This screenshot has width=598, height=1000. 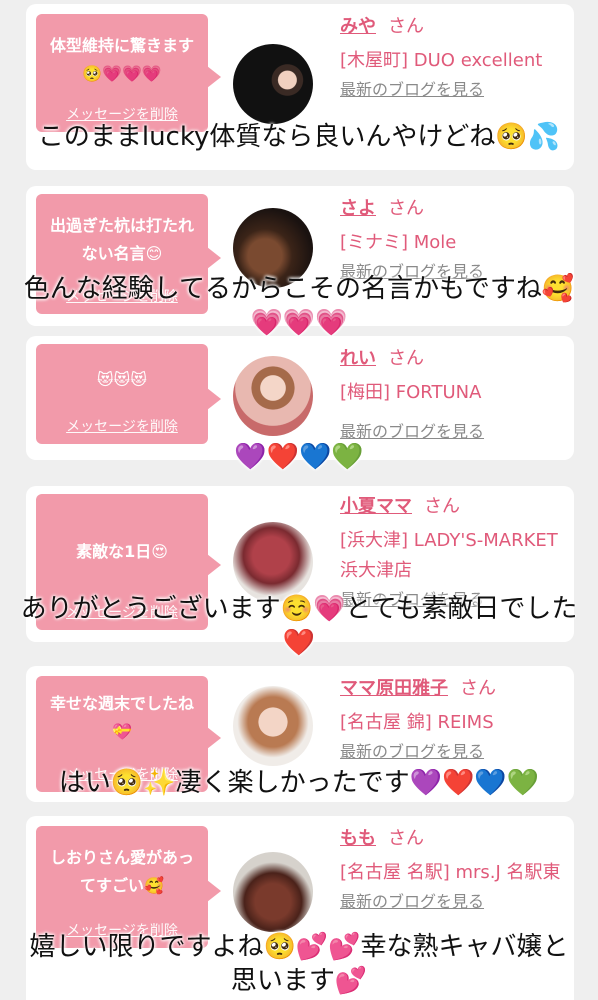 What do you see at coordinates (128, 562) in the screenshot?
I see `message-bubble: 素敵な1日😍 メッセージを削除` at bounding box center [128, 562].